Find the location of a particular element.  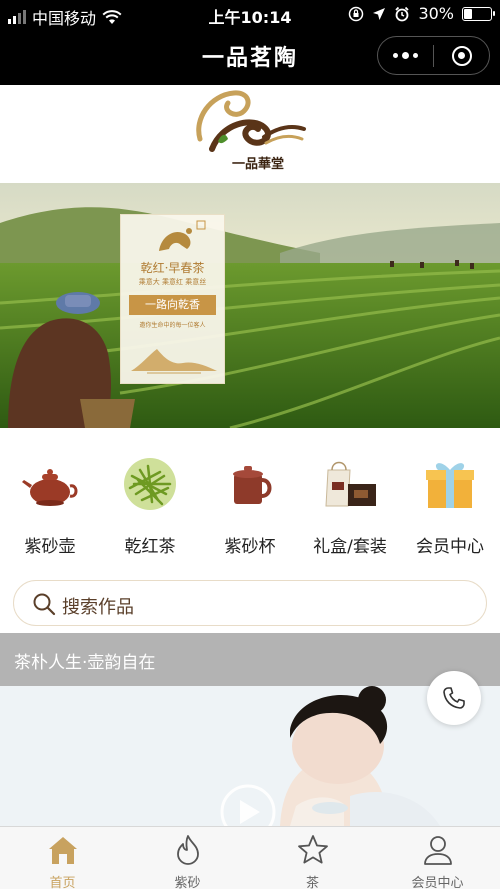

category-teapot: 紫砂壶 is located at coordinates (50, 500).